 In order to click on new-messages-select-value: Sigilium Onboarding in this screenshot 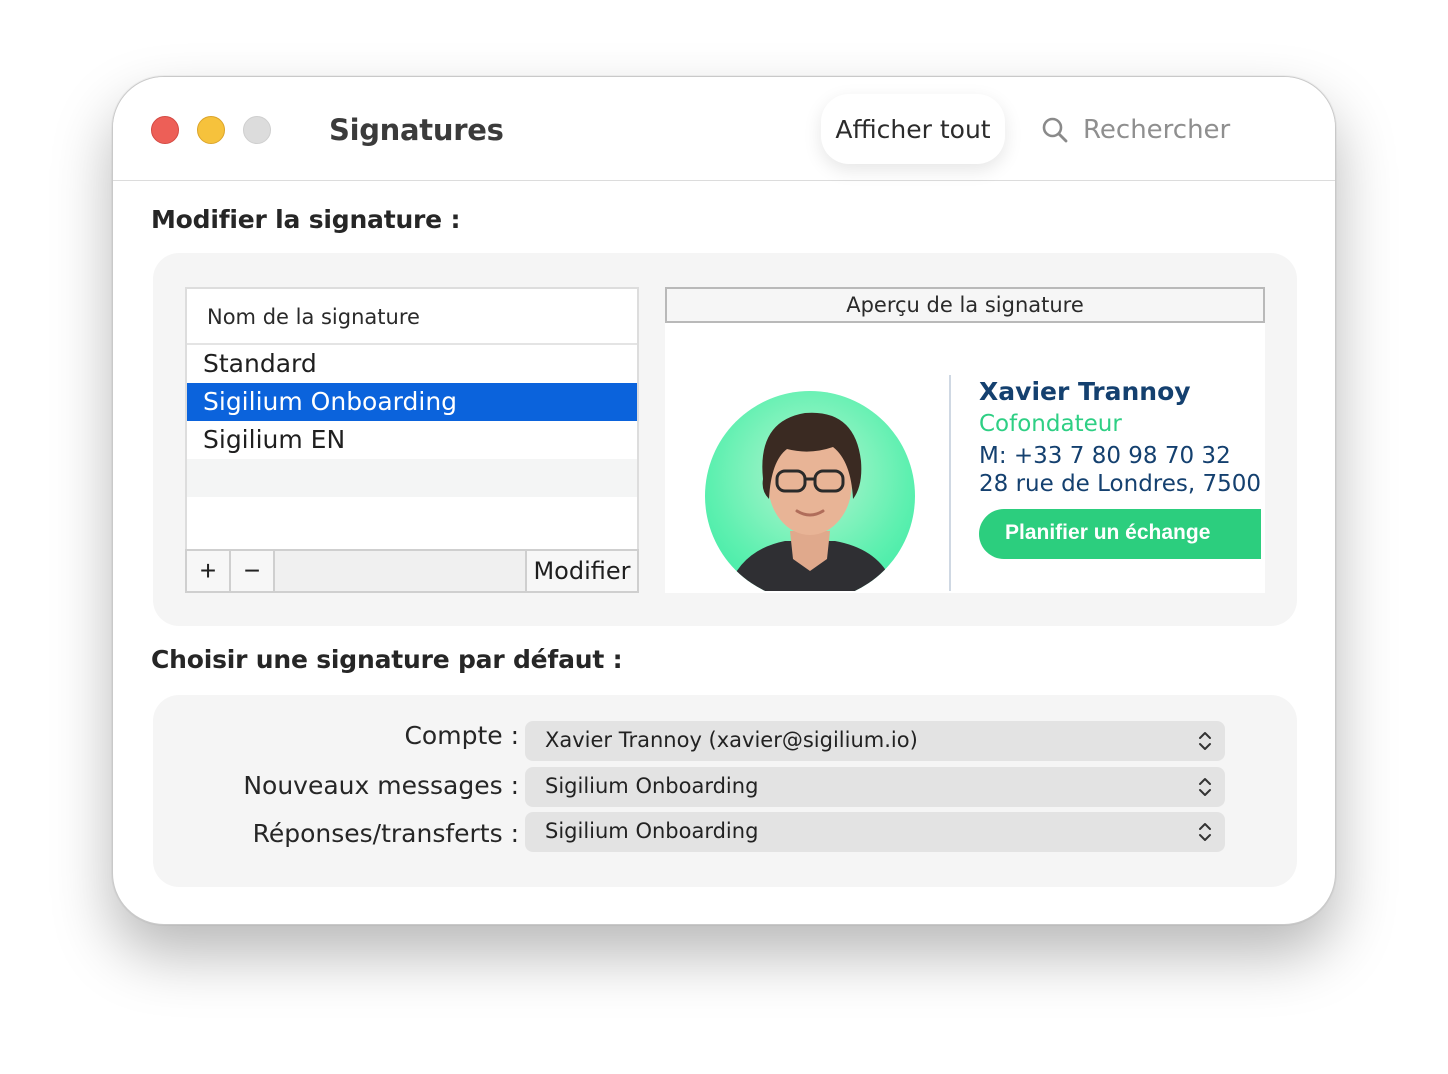, I will do `click(652, 786)`.